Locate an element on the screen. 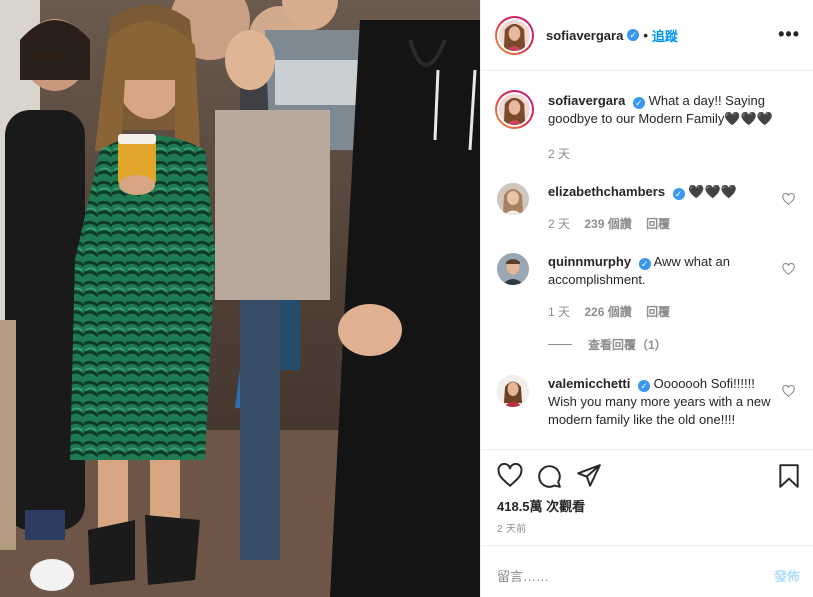 The width and height of the screenshot is (813, 597). comment-likes: 226 個讚 is located at coordinates (607, 312).